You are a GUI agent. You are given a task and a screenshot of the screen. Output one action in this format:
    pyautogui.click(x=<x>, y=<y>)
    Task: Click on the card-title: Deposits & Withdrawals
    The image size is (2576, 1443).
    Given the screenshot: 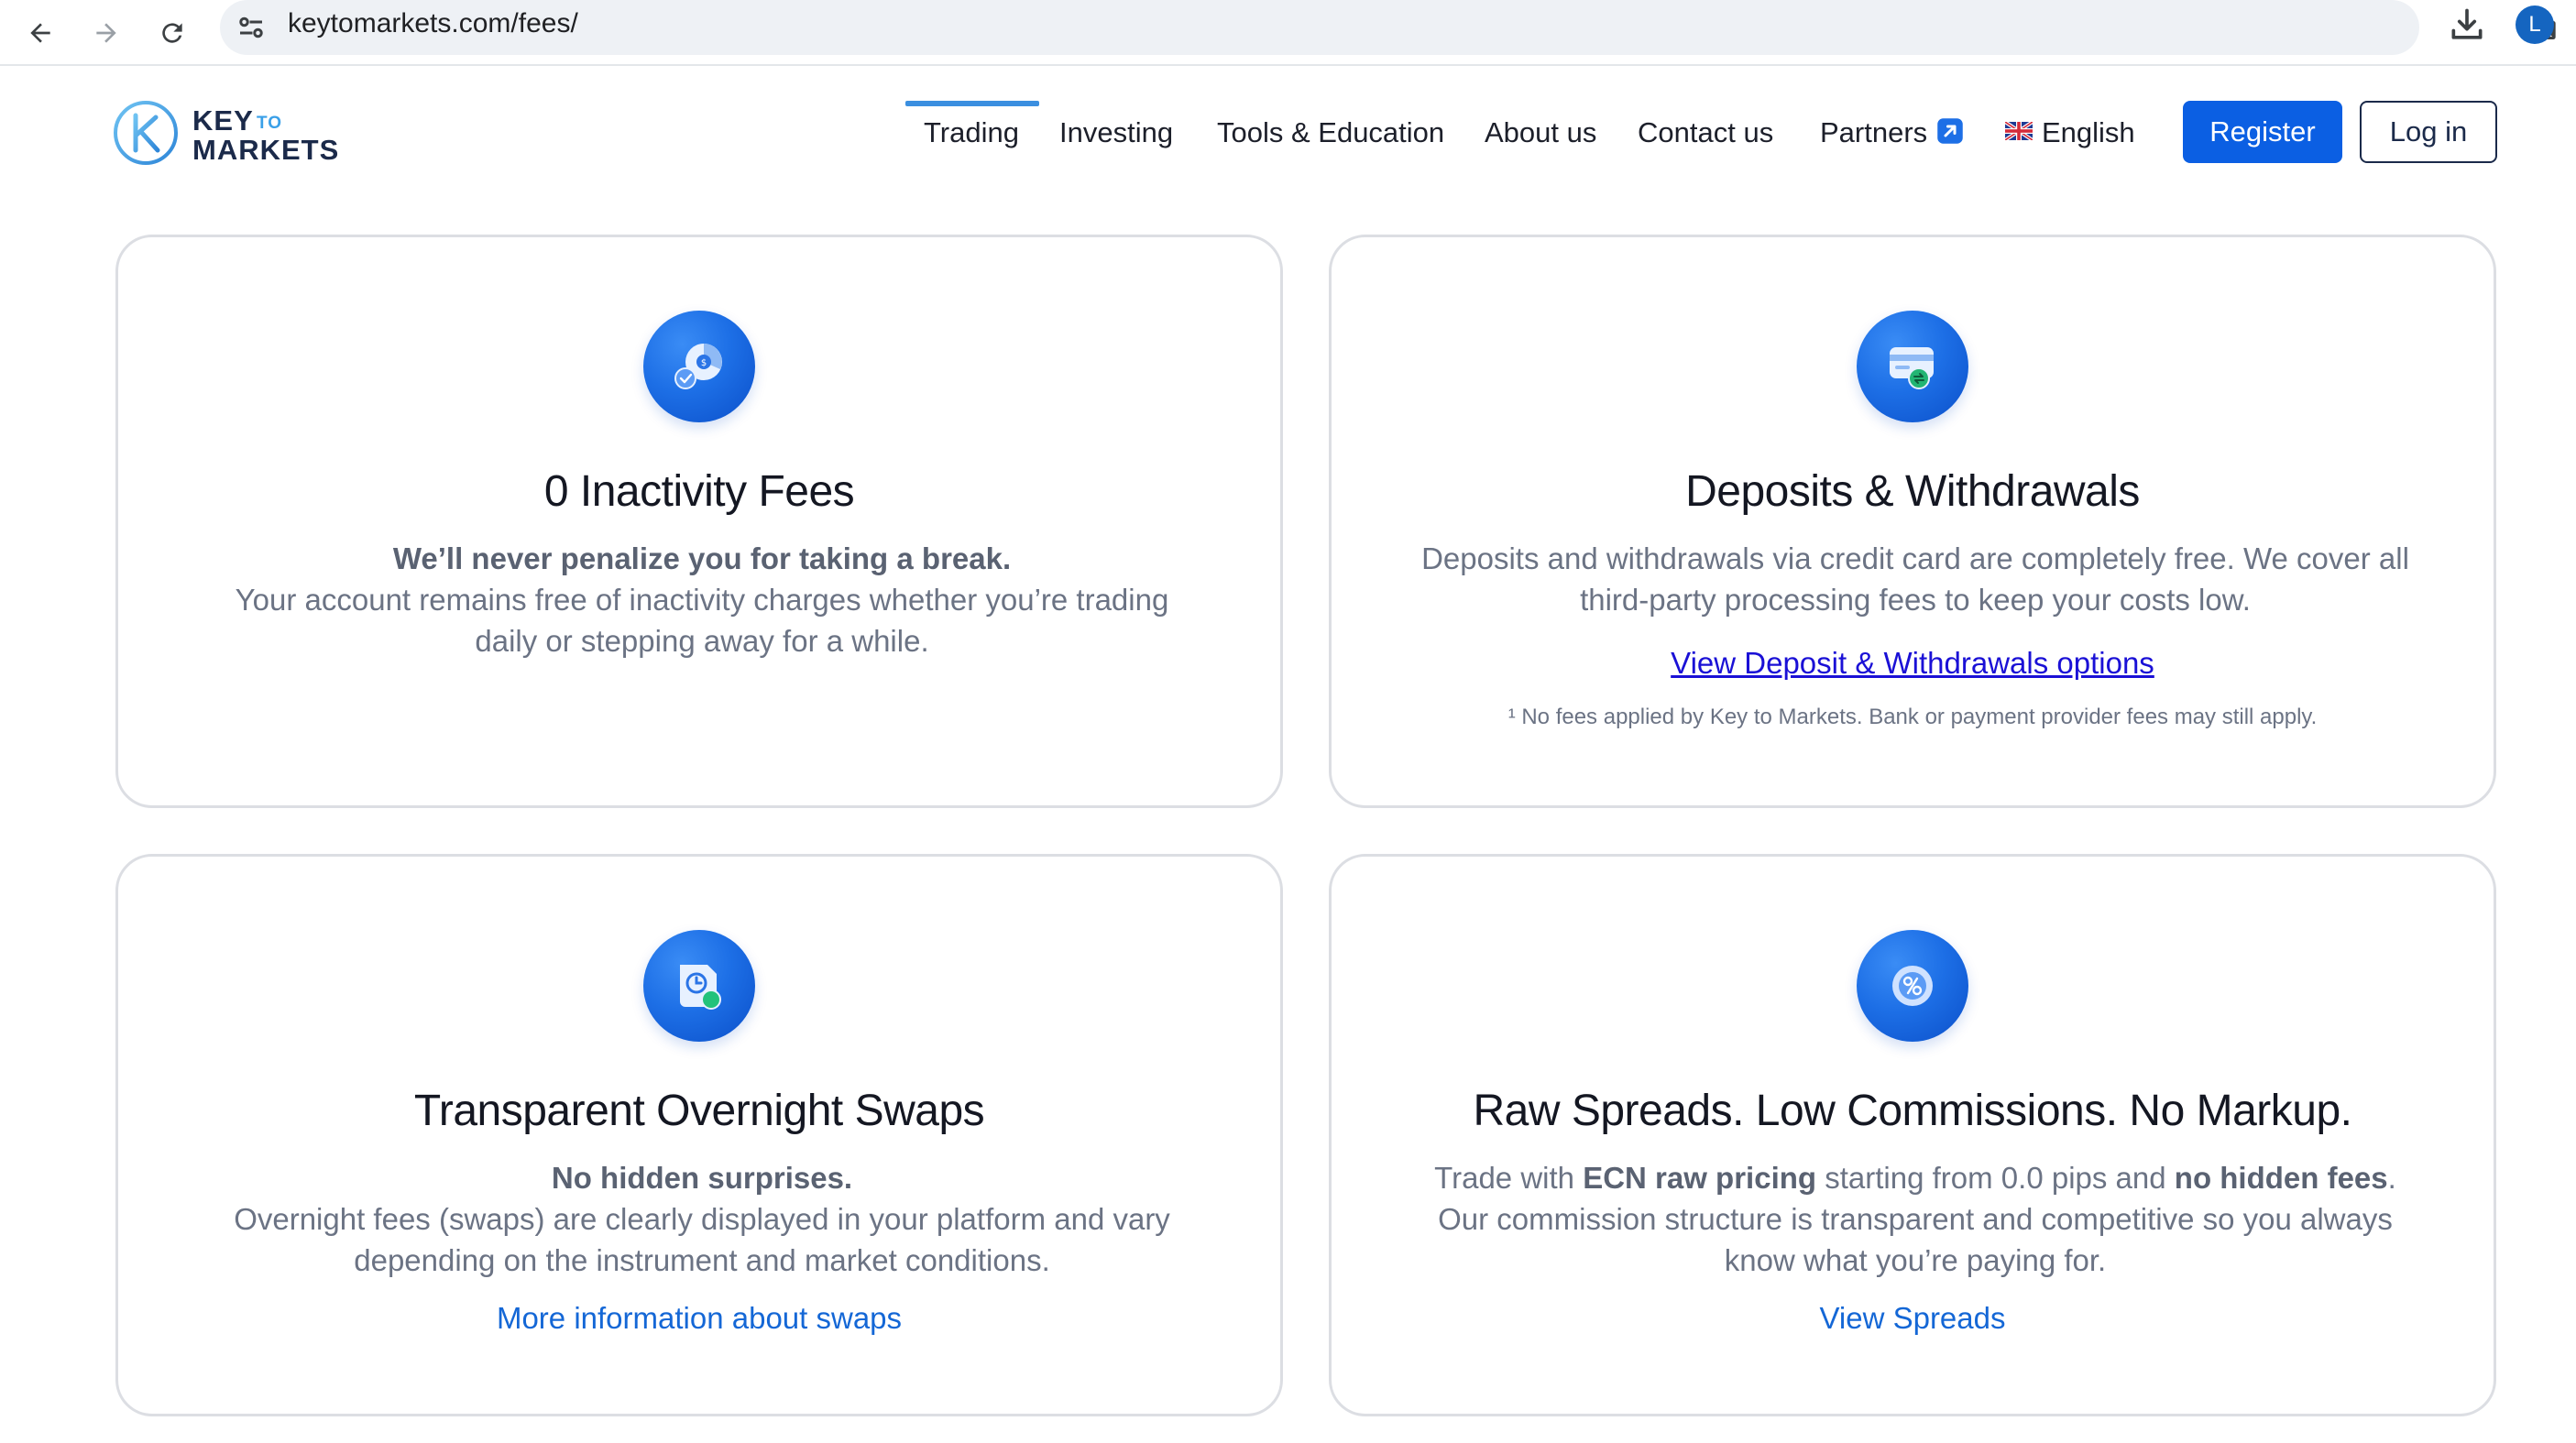 What is the action you would take?
    pyautogui.click(x=1913, y=491)
    